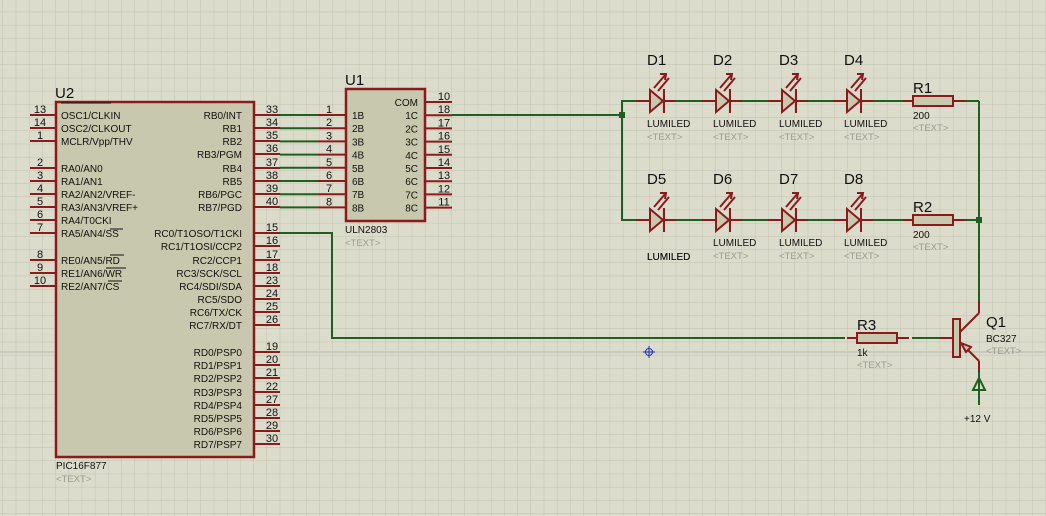 Image resolution: width=1046 pixels, height=516 pixels. I want to click on u1-pin-number: 7, so click(329, 189).